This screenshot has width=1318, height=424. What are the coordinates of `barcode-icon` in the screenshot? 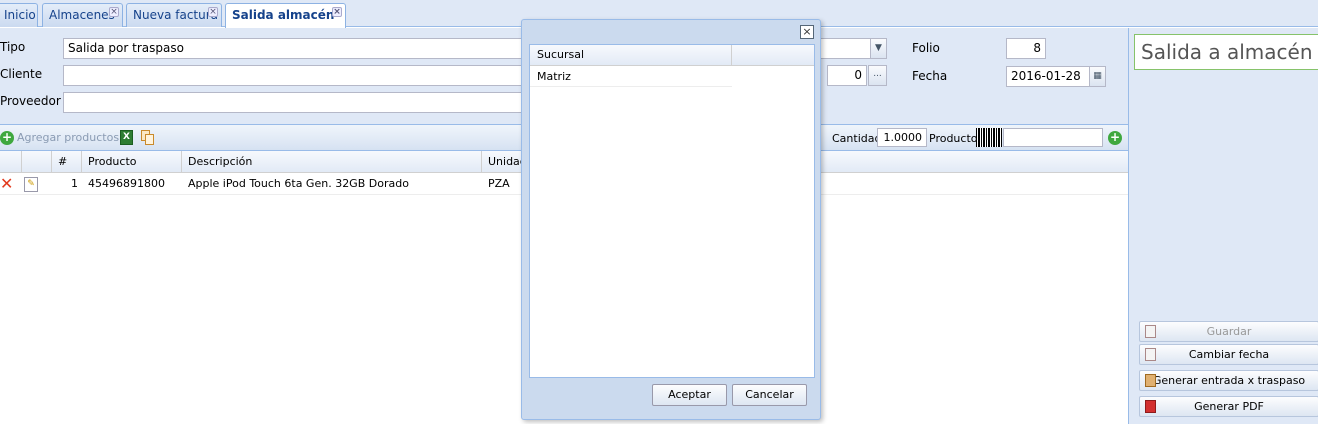 It's located at (989, 137).